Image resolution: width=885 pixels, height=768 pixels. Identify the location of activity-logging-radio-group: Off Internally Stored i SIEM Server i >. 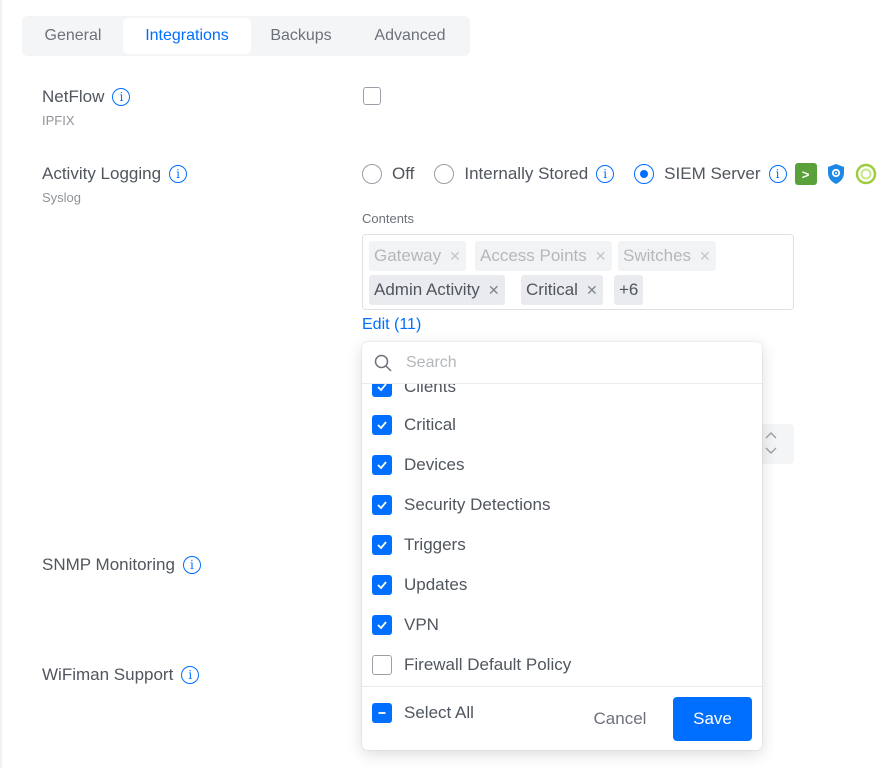
(619, 174).